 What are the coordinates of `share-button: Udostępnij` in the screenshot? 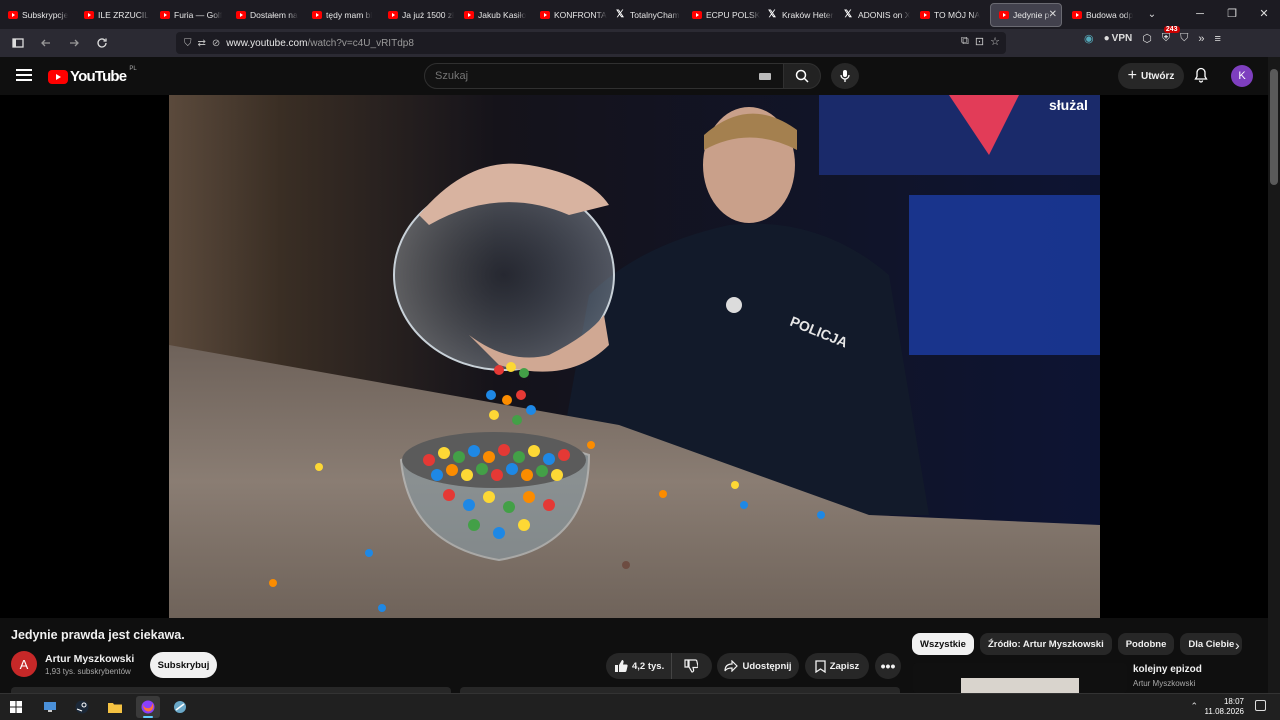 It's located at (758, 666).